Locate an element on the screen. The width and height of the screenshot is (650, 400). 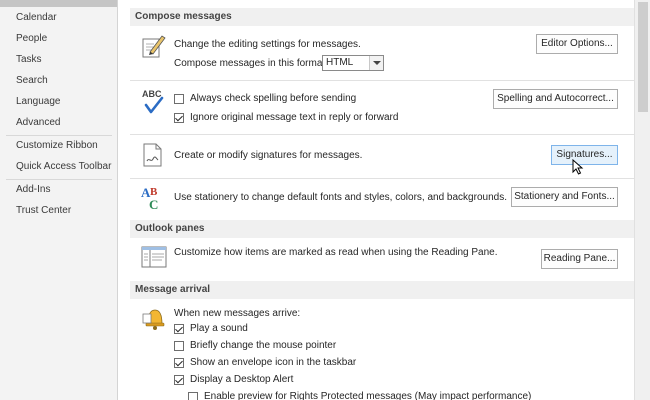
change-mouse-pointer-checkbox is located at coordinates (179, 346).